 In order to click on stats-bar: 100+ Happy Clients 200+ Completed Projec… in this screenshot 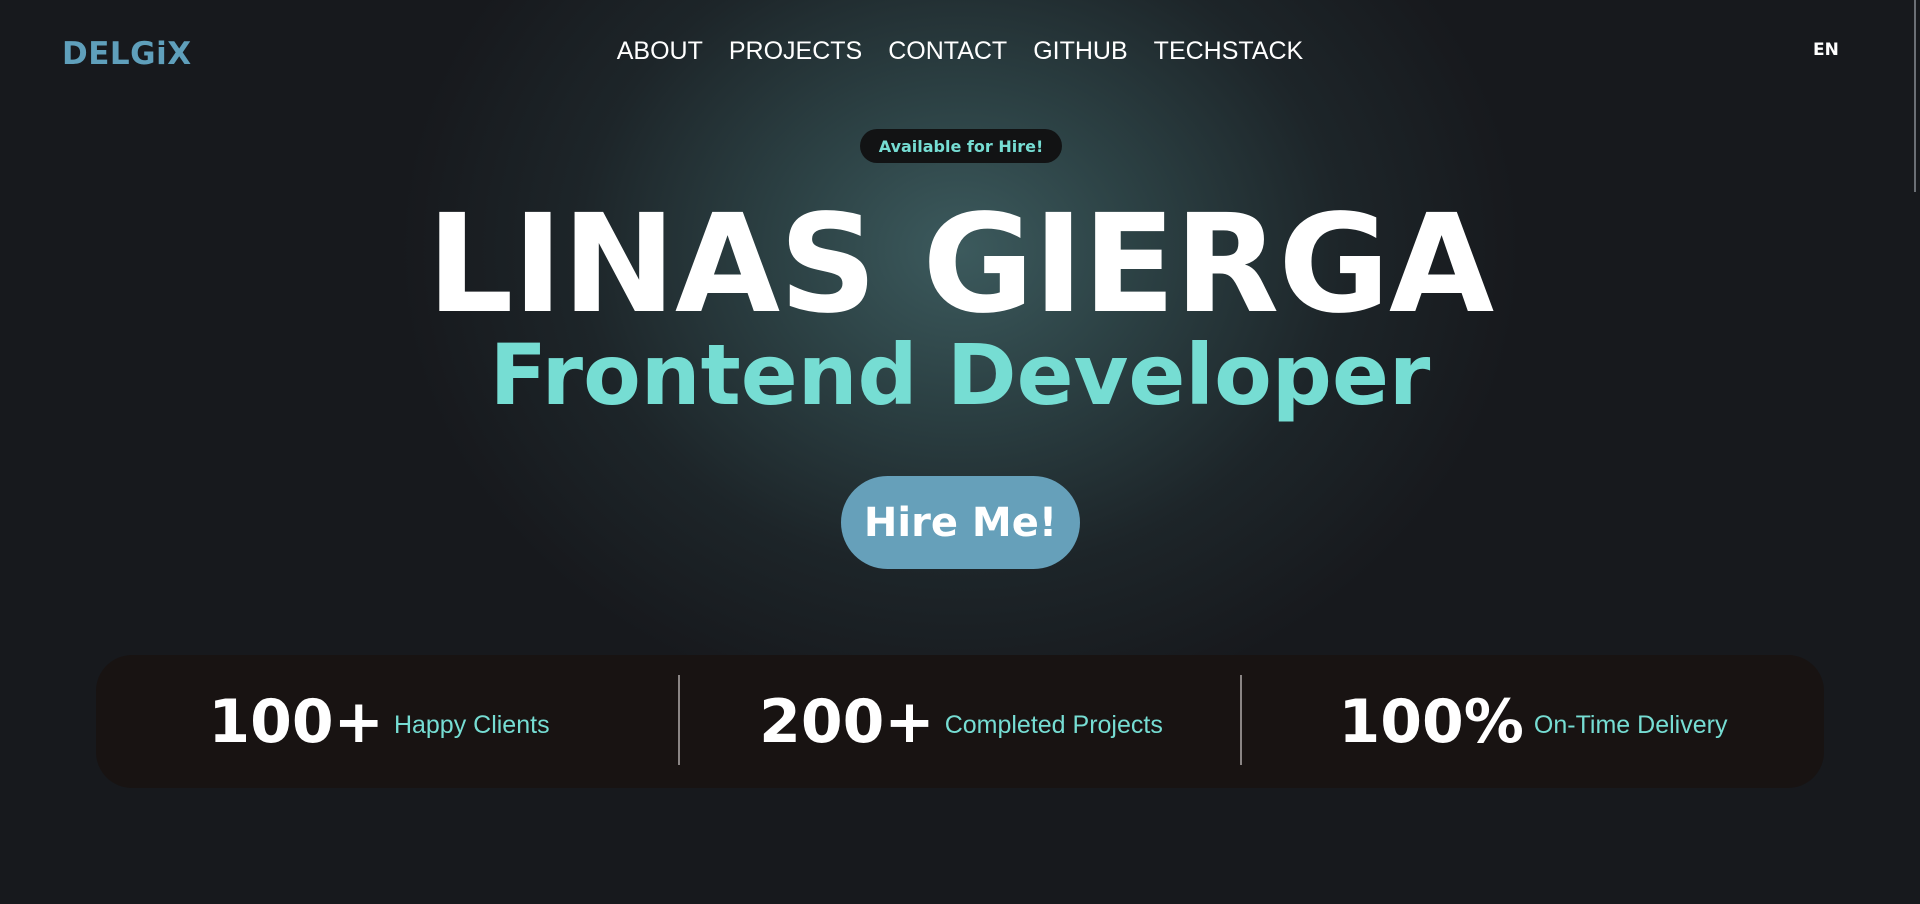, I will do `click(960, 721)`.